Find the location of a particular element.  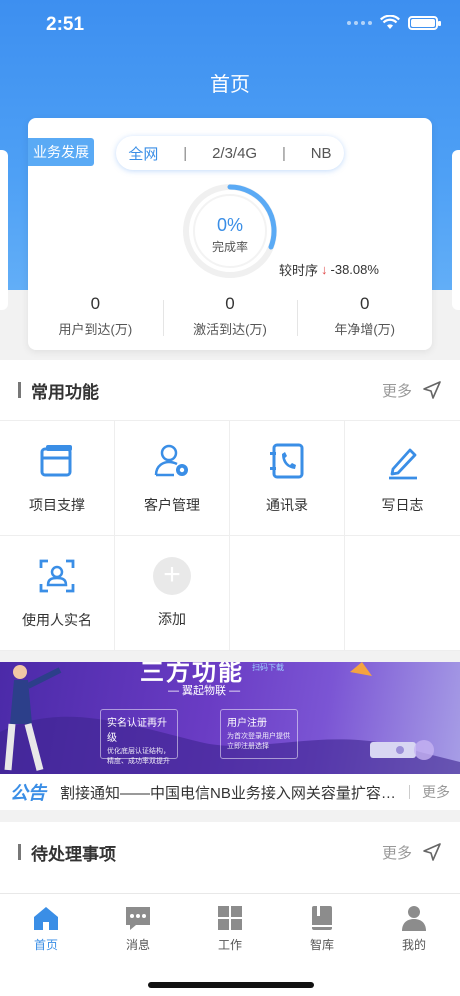

book-icon is located at coordinates (322, 918).